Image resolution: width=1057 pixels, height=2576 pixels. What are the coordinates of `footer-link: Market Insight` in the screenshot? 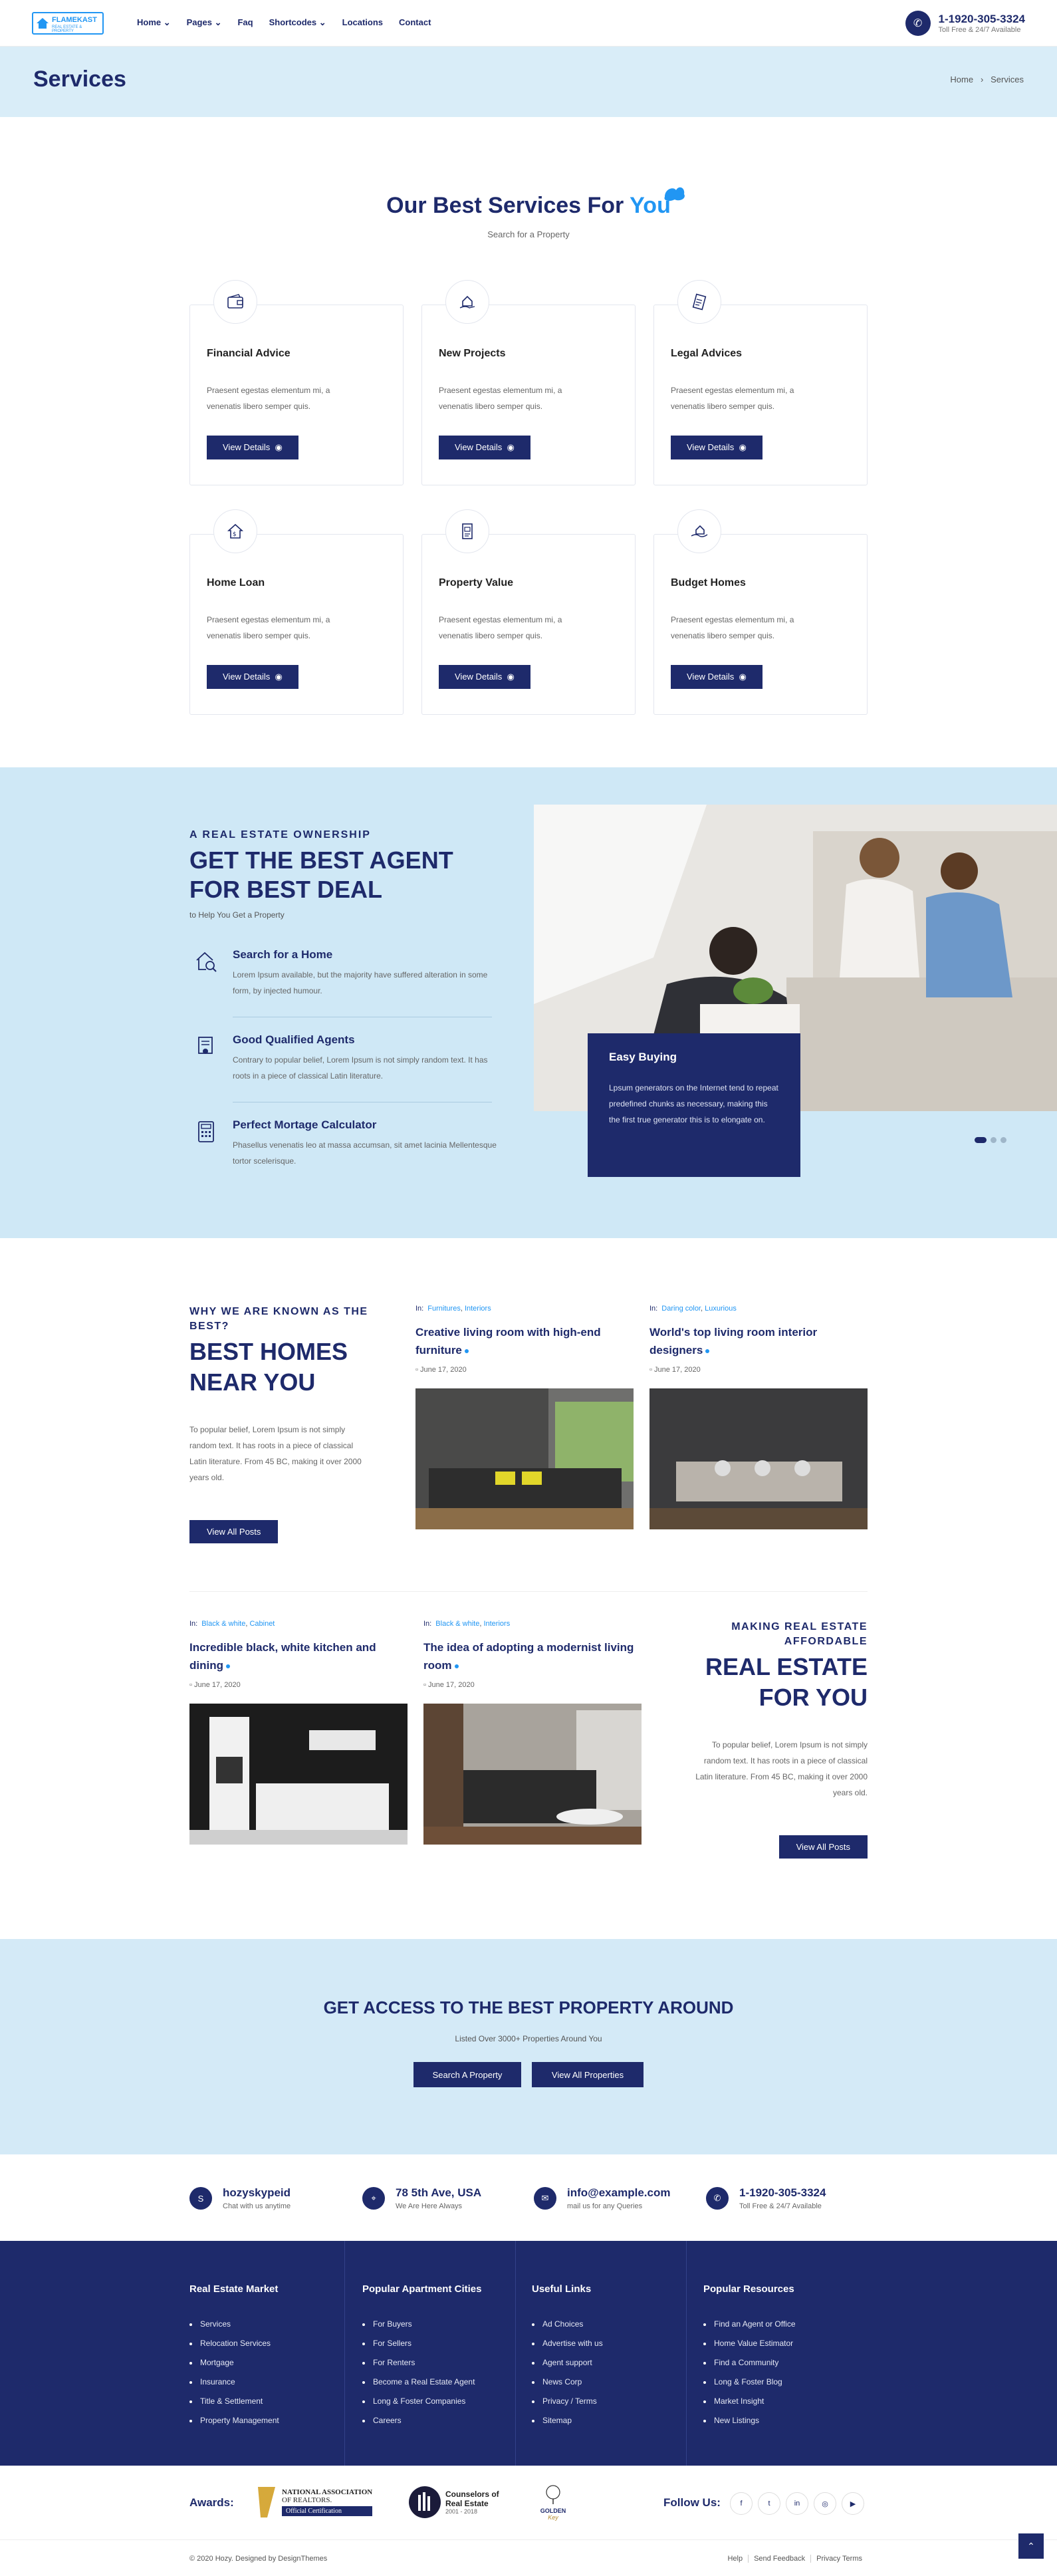 It's located at (788, 2401).